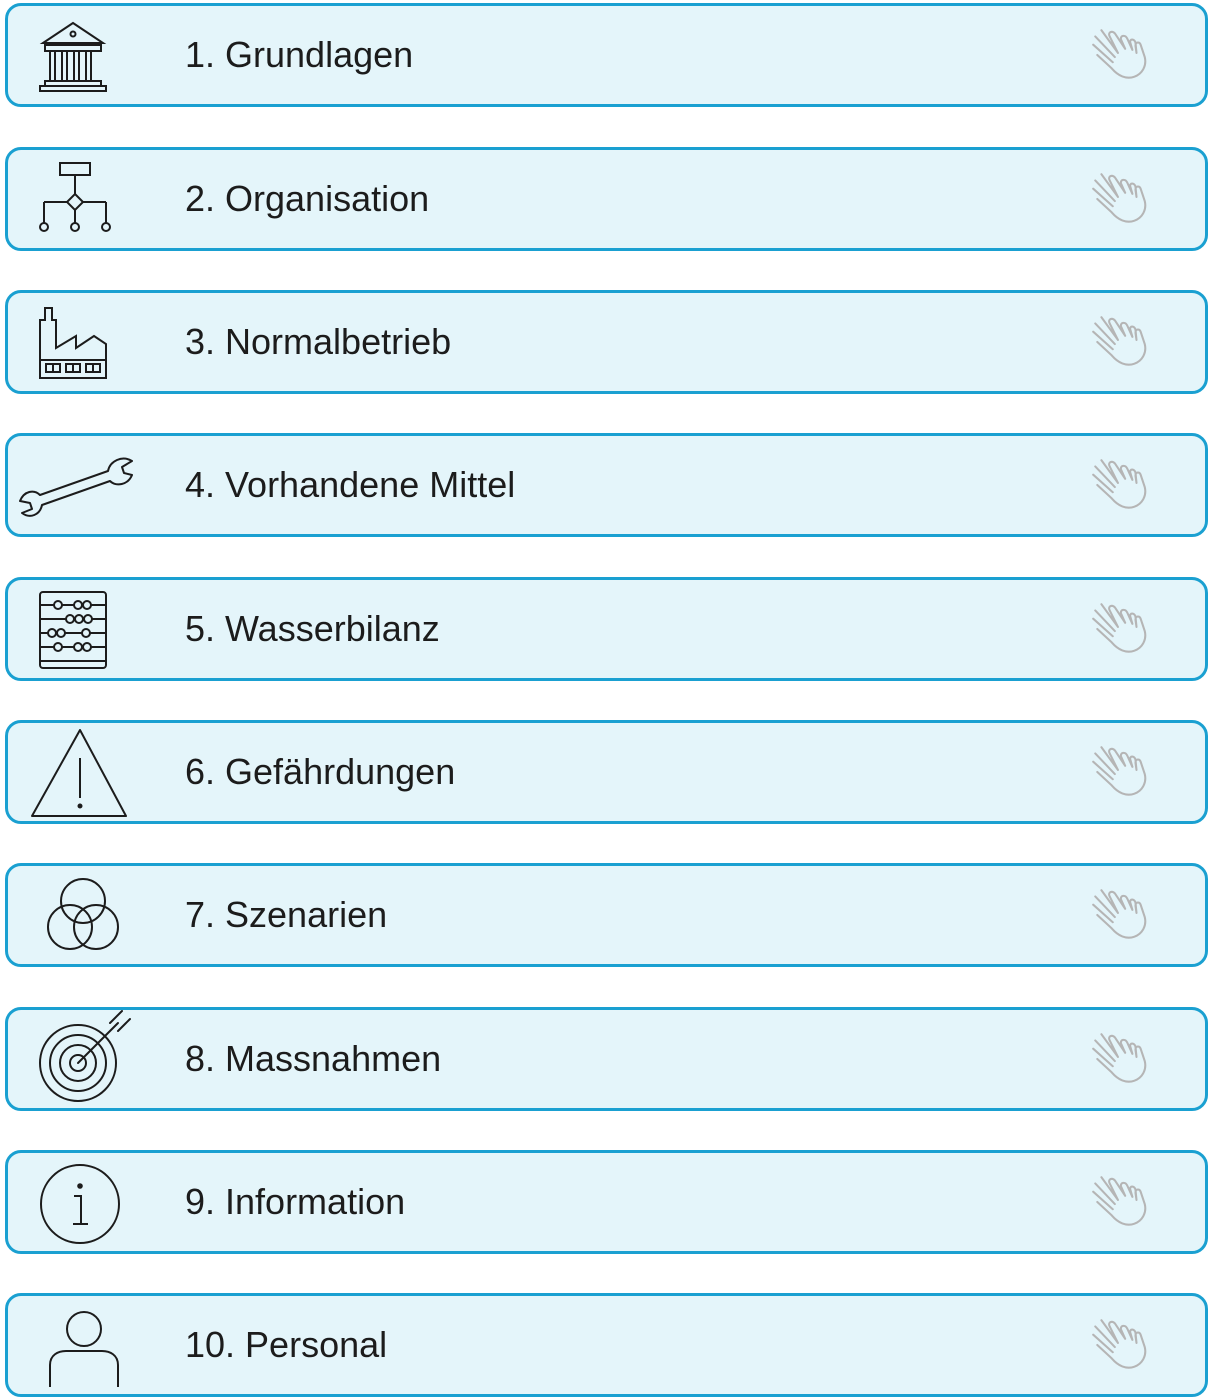 The height and width of the screenshot is (1397, 1216). I want to click on menu-item-label: 3. Normalbetrieb, so click(318, 341).